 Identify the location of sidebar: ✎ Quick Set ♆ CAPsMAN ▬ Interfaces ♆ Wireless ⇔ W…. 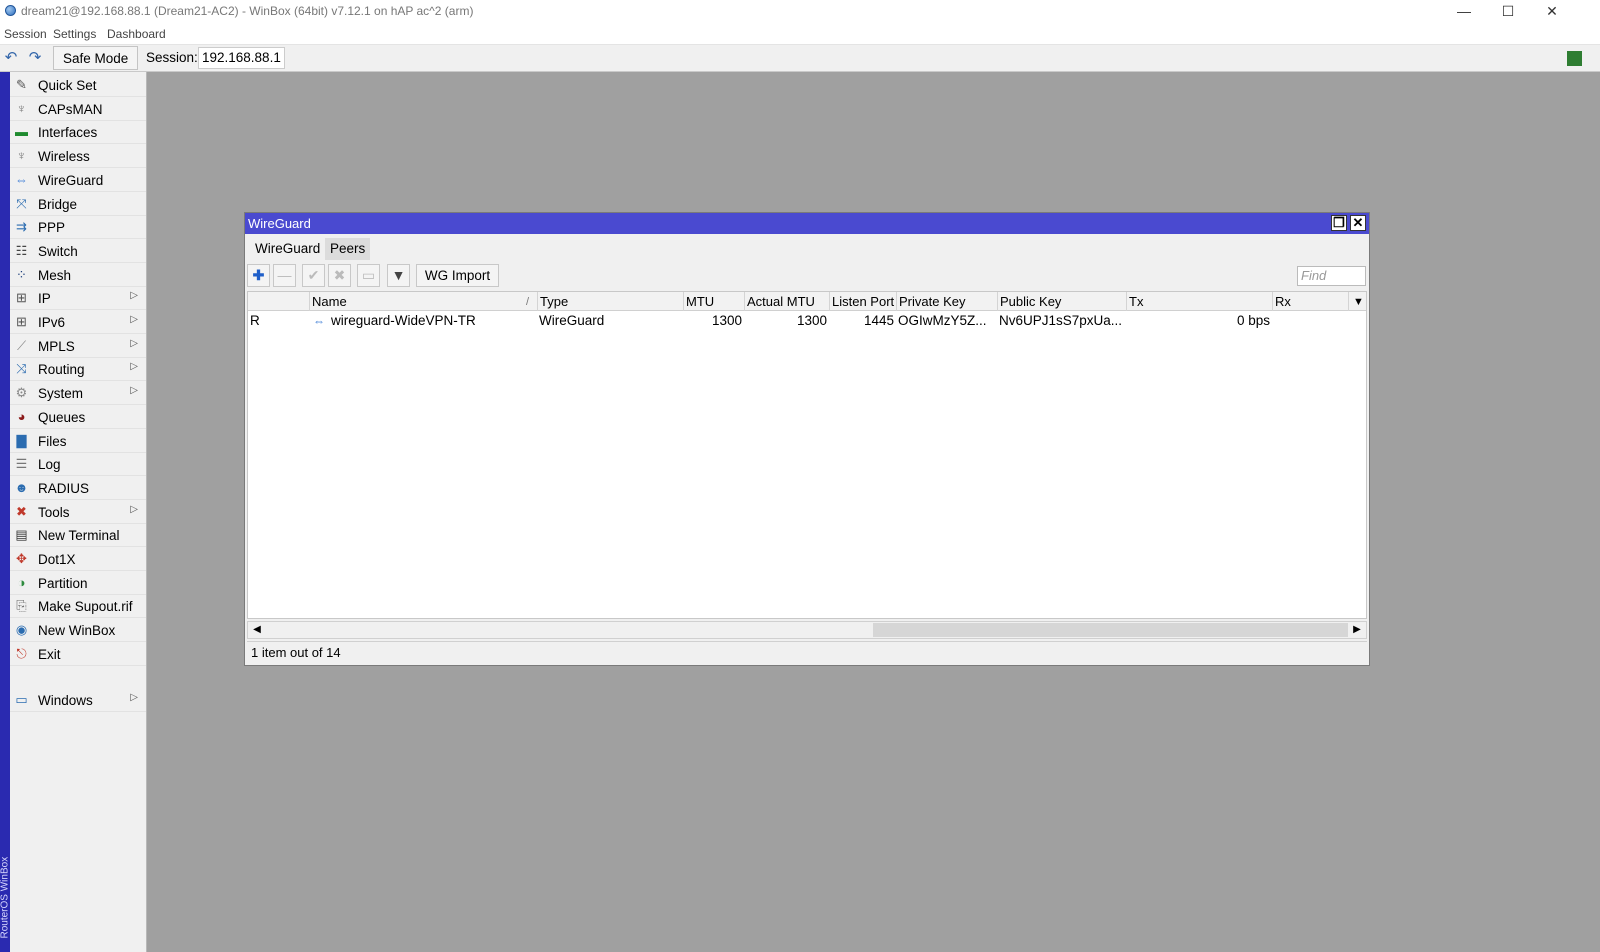
(78, 512).